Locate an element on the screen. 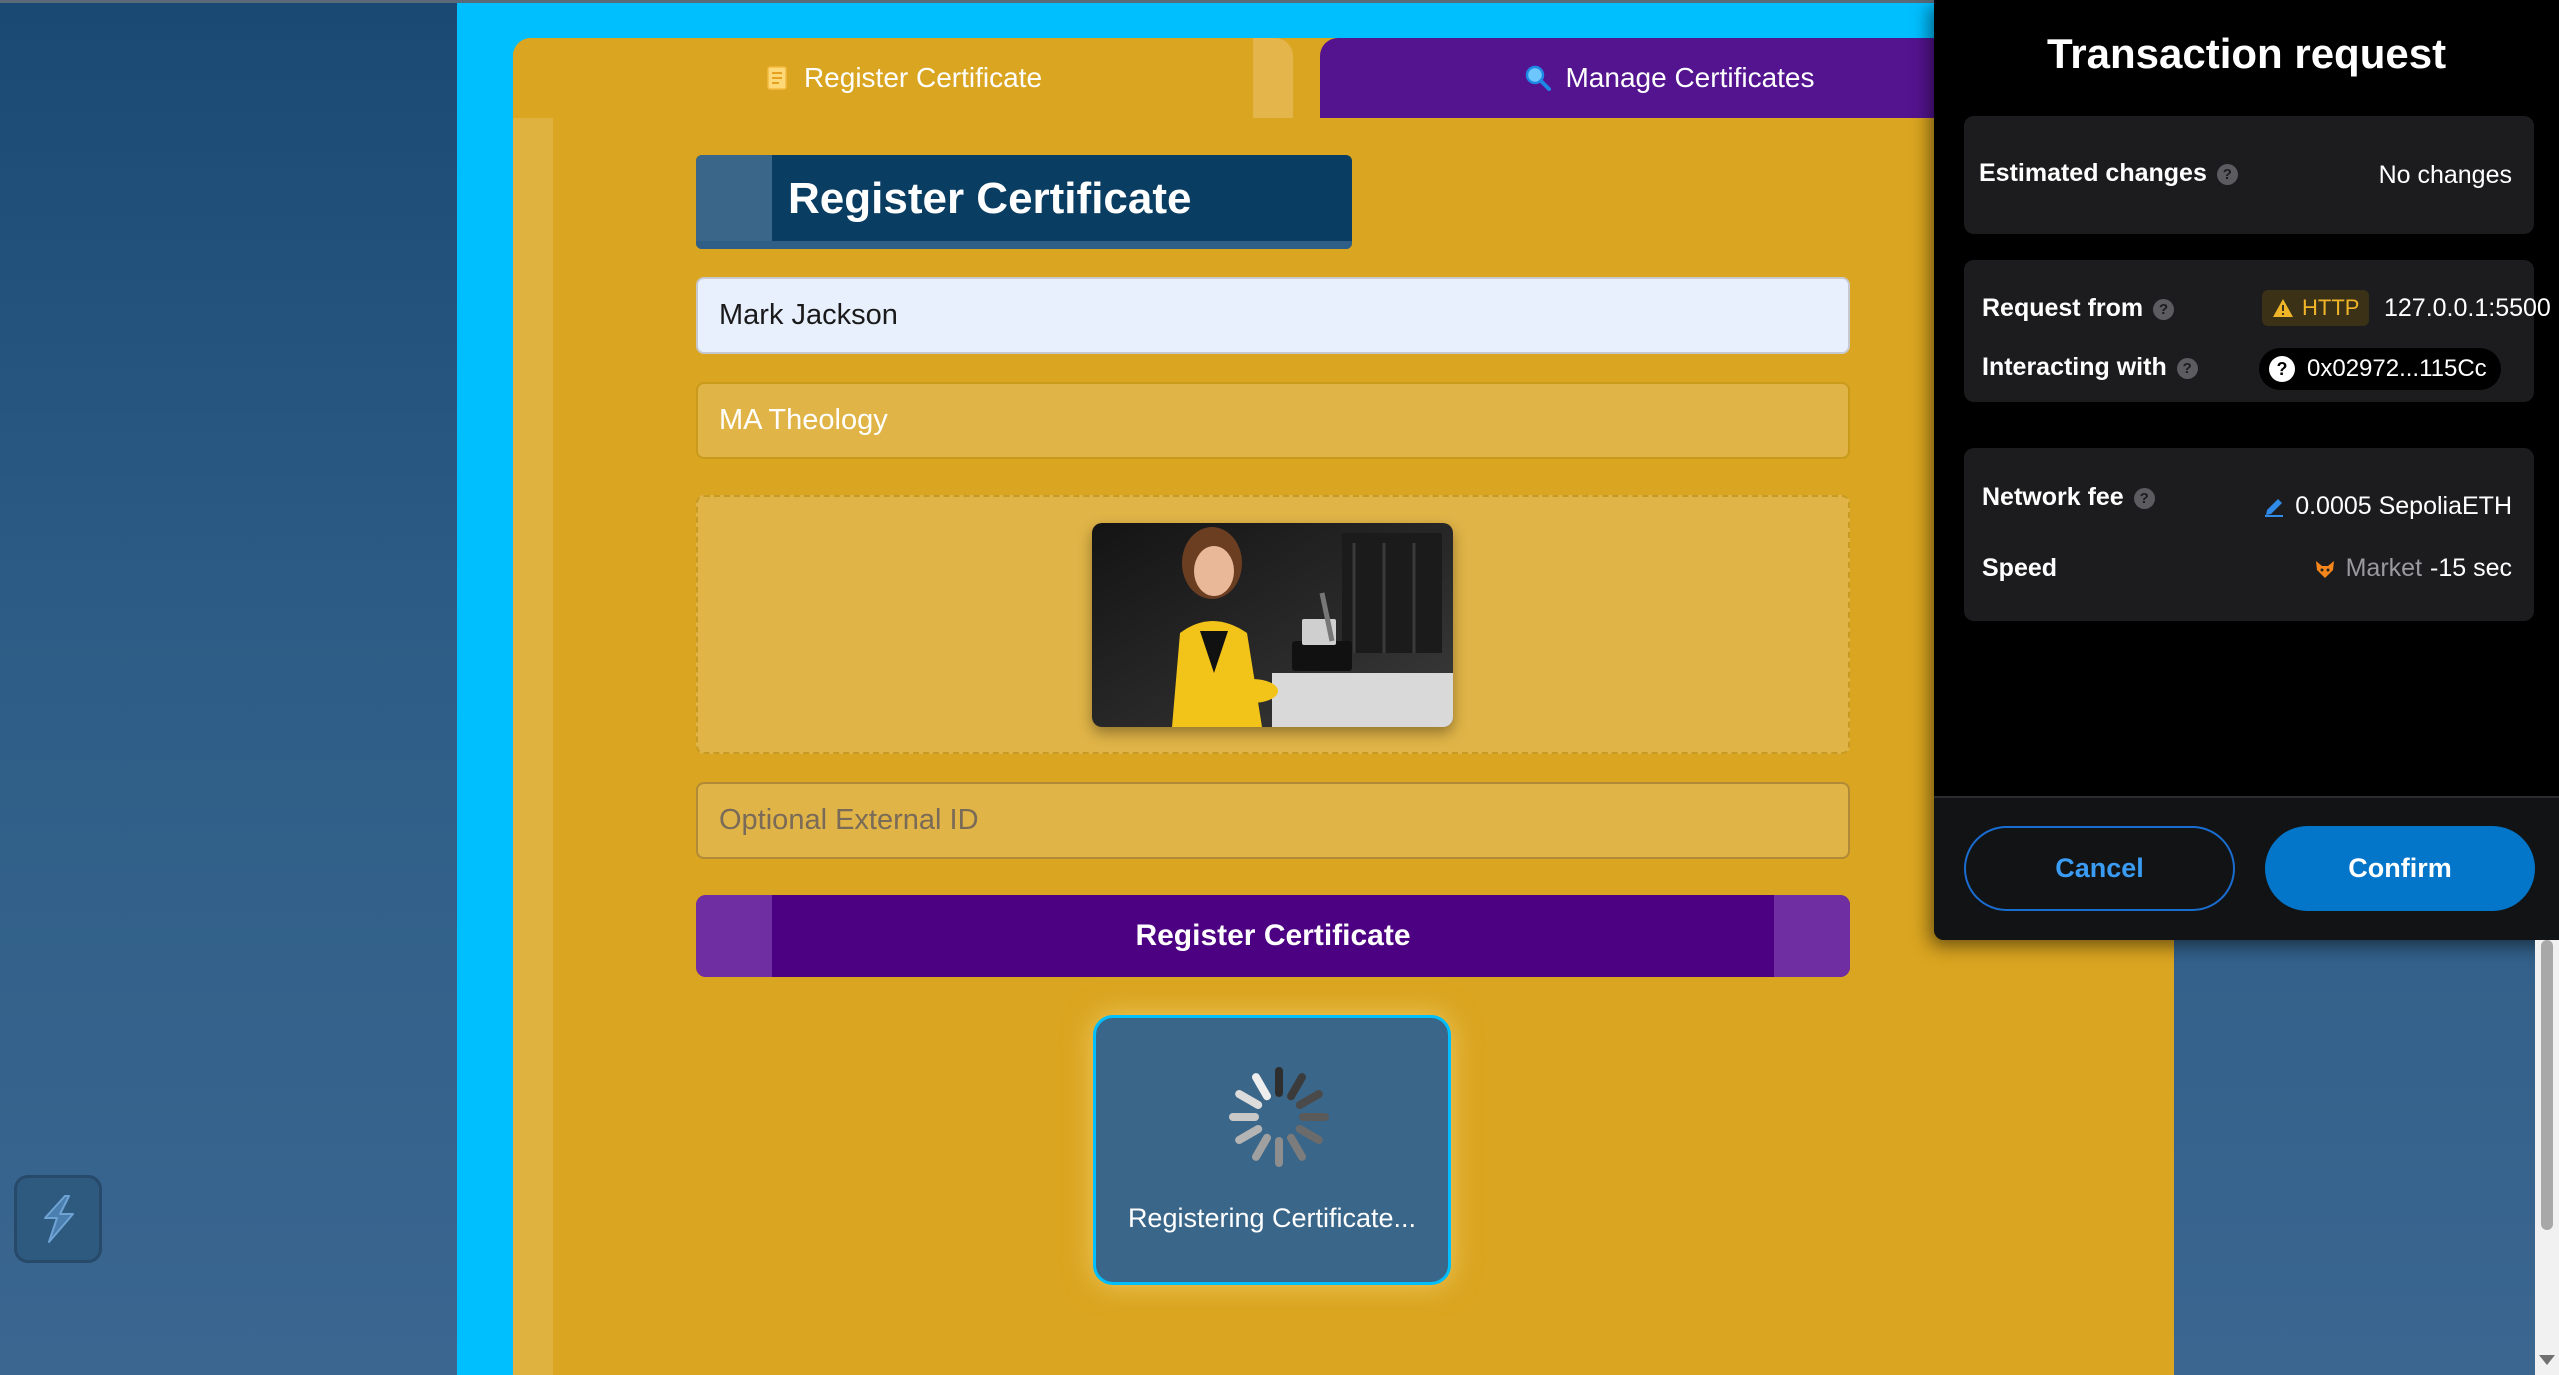 Image resolution: width=2559 pixels, height=1375 pixels. magnifier-icon is located at coordinates (1538, 78).